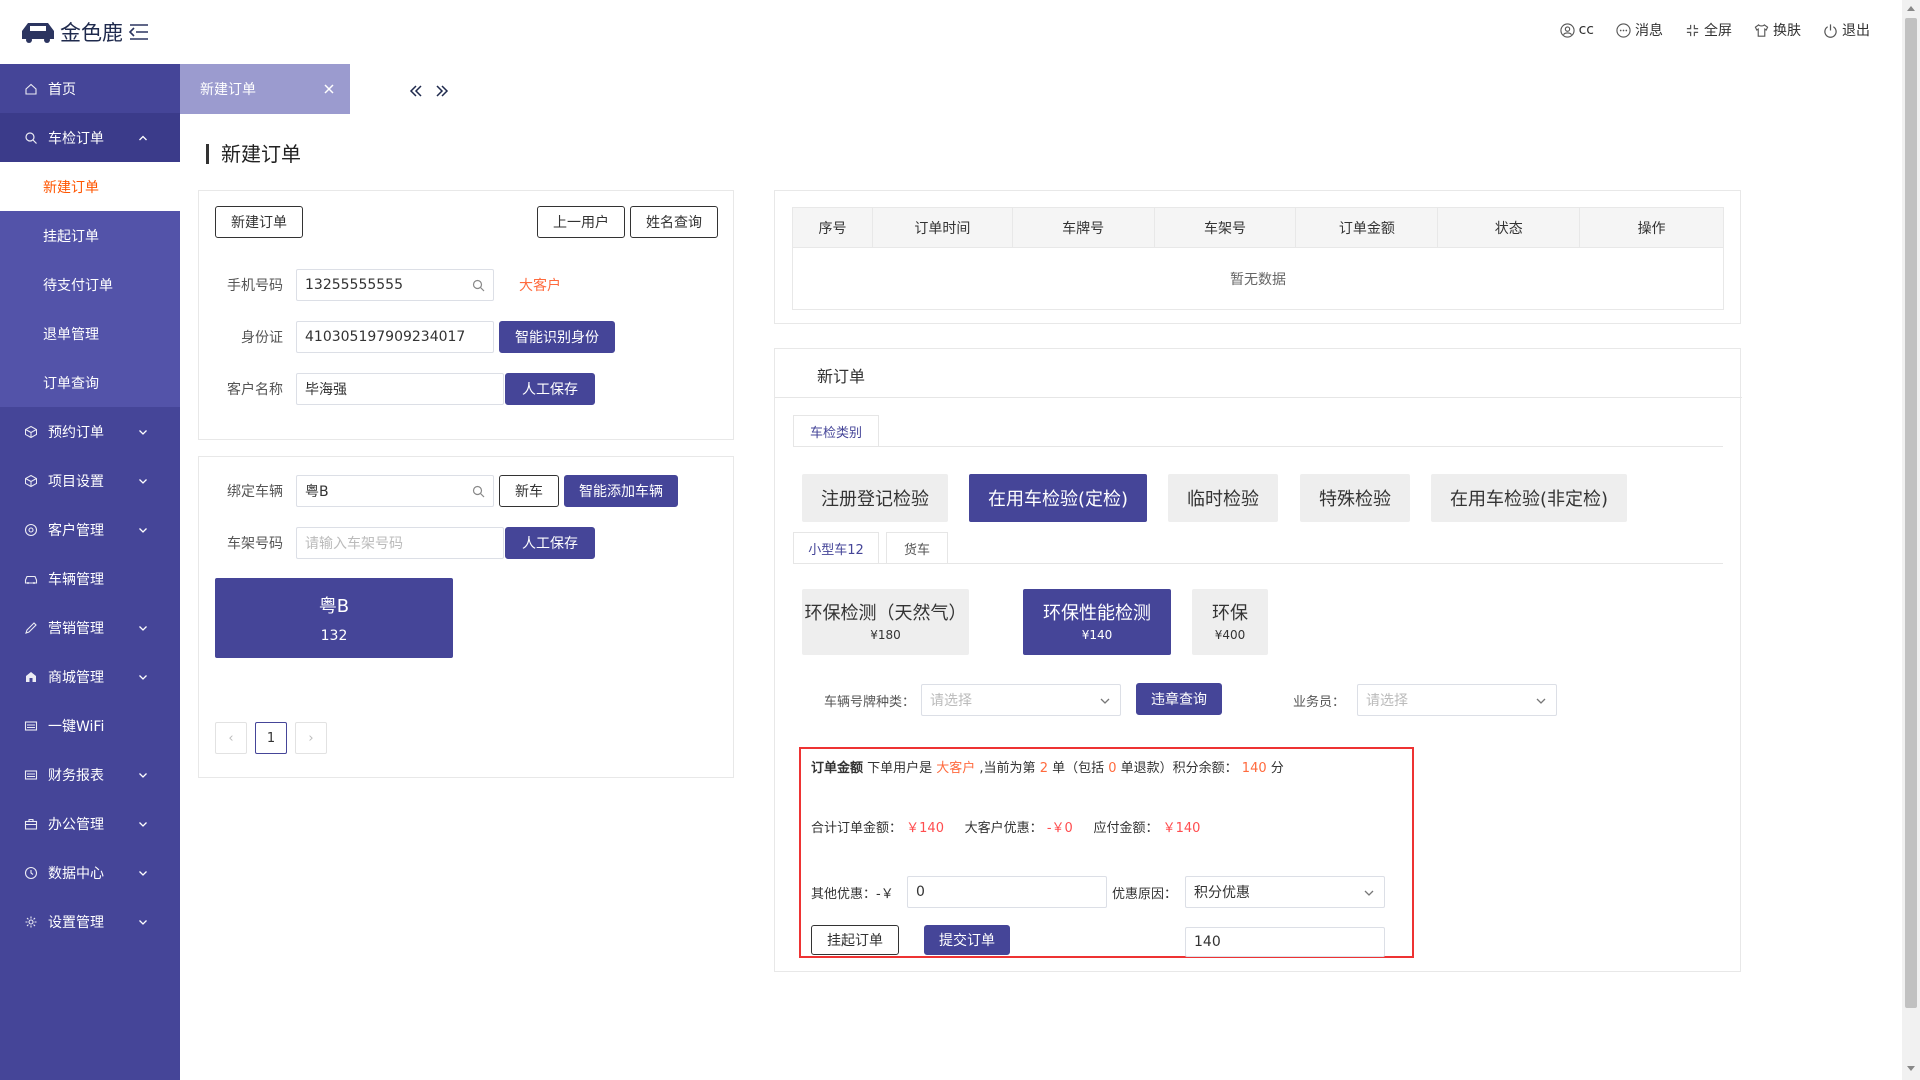 This screenshot has width=1920, height=1080. I want to click on close-icon, so click(329, 89).